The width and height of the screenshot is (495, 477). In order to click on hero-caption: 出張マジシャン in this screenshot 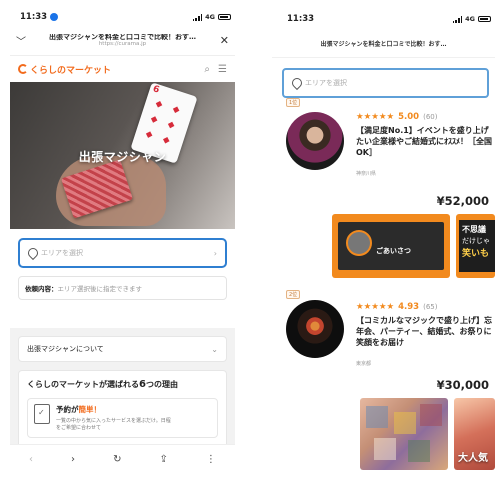, I will do `click(122, 157)`.